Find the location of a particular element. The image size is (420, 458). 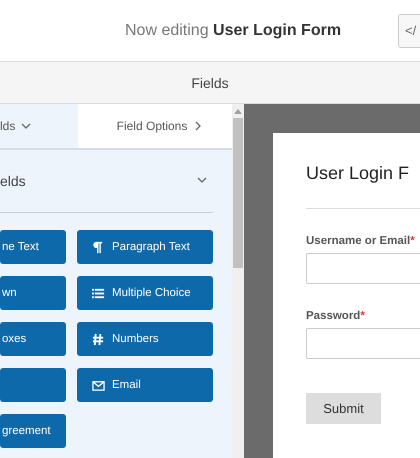

field-button: wn is located at coordinates (33, 293).